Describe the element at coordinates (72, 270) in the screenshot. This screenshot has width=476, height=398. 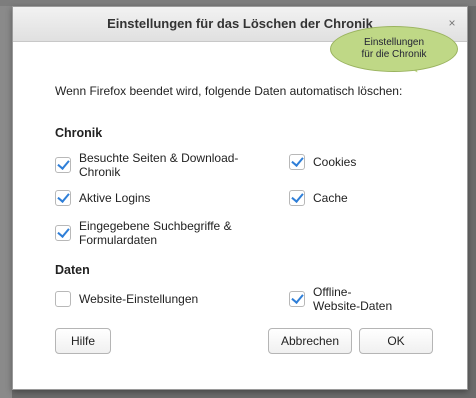
I see `section-heading-daten: Daten` at that location.